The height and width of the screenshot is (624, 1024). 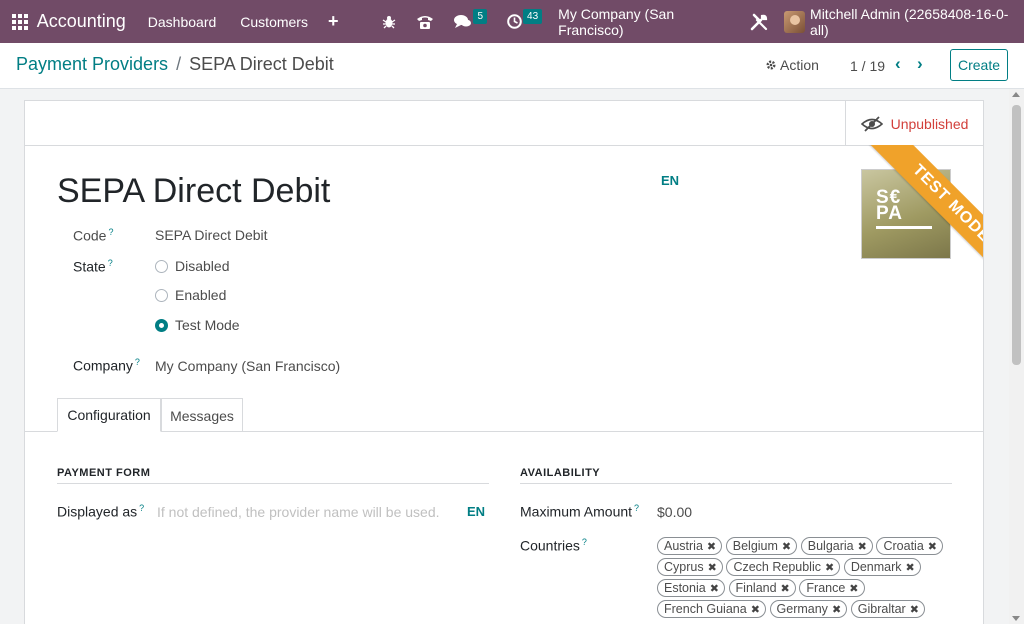 What do you see at coordinates (836, 546) in the screenshot?
I see `country-tag: Bulgaria ✖` at bounding box center [836, 546].